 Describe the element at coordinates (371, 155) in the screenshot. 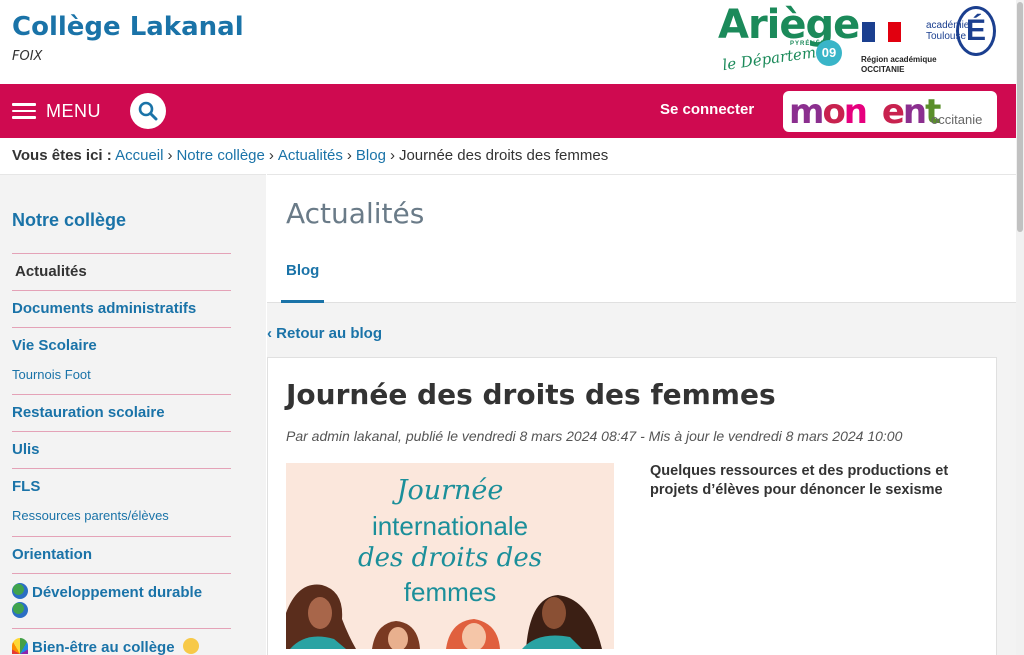

I see `breadcrumb-link-blog: Blog` at that location.